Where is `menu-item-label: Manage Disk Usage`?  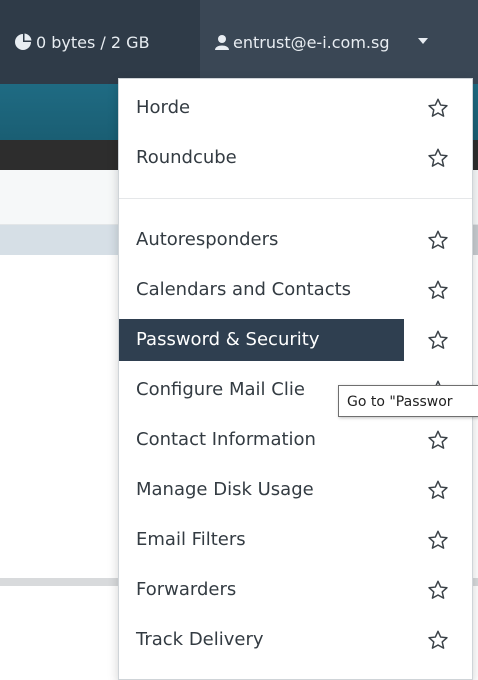 menu-item-label: Manage Disk Usage is located at coordinates (225, 489).